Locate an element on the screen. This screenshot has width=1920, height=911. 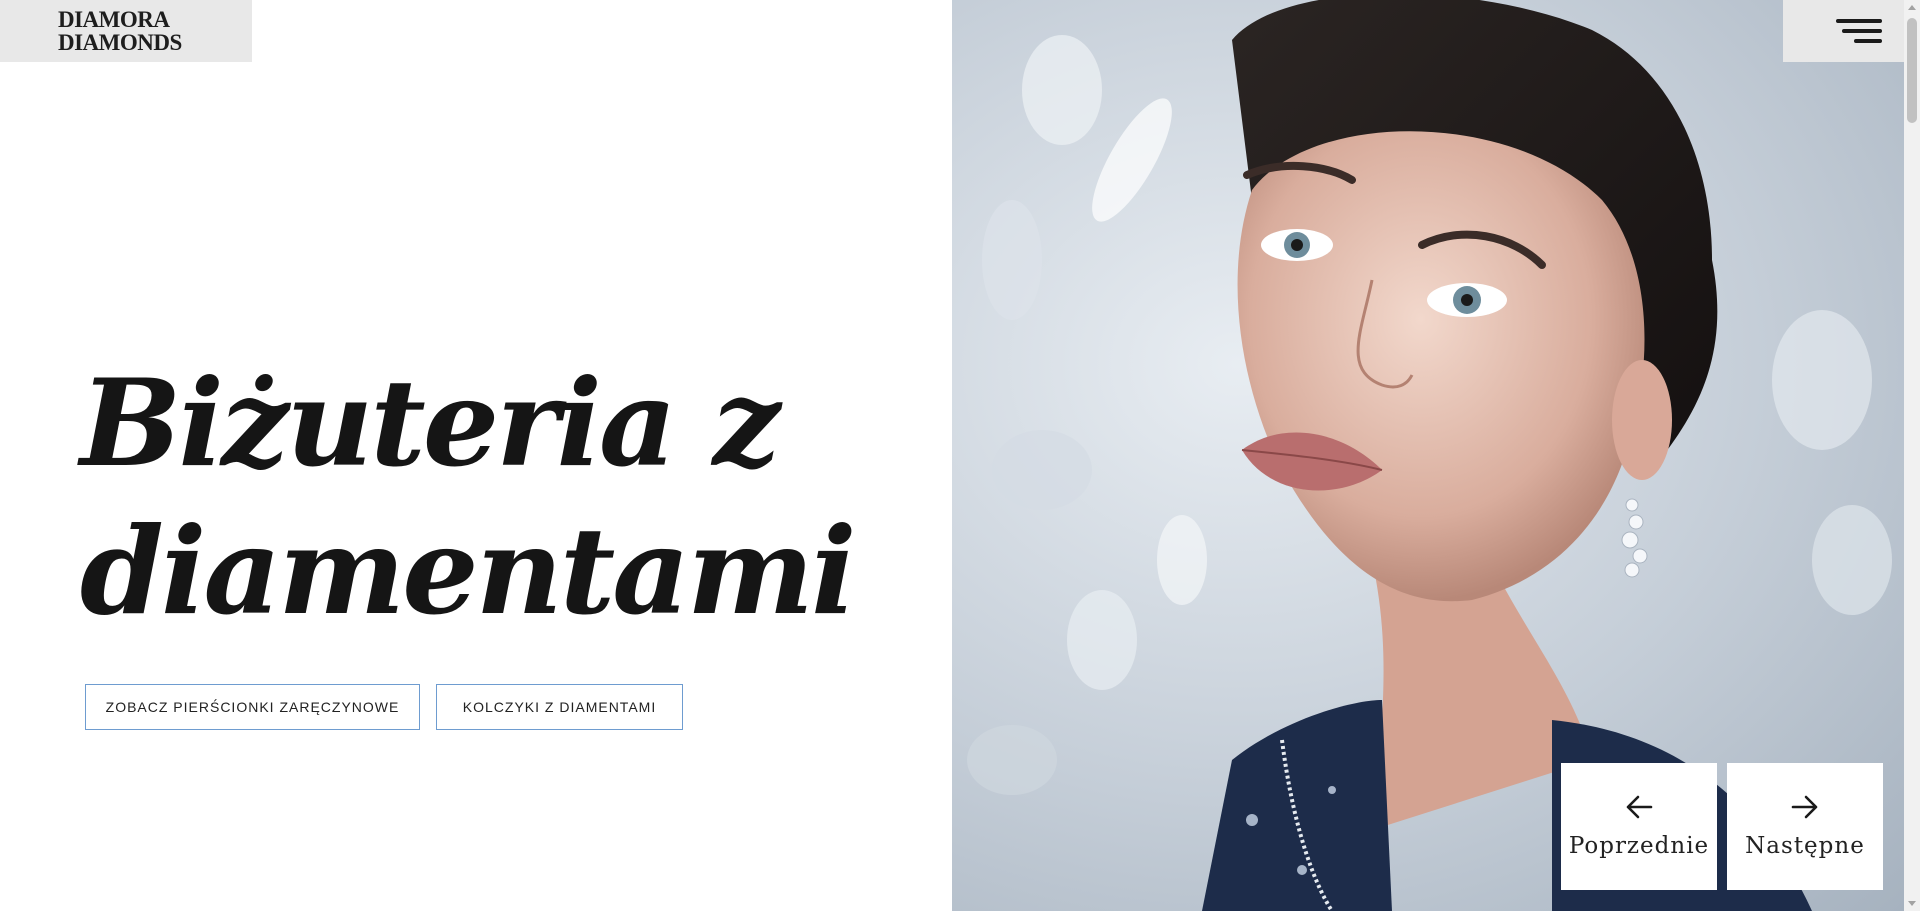
slider-prev-button: Poprzednie is located at coordinates (1639, 826).